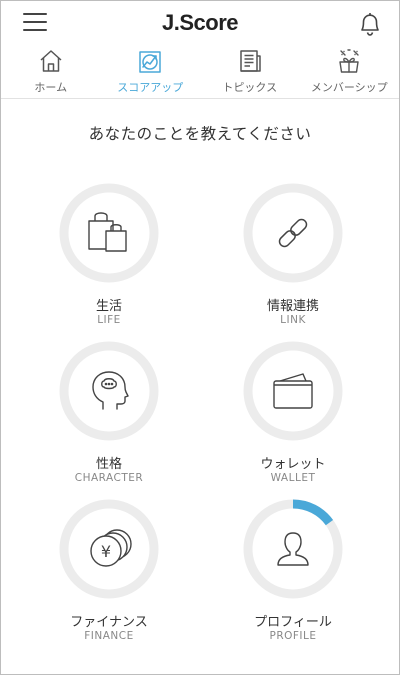 The image size is (400, 675). Describe the element at coordinates (370, 24) in the screenshot. I see `notification-bell-icon` at that location.